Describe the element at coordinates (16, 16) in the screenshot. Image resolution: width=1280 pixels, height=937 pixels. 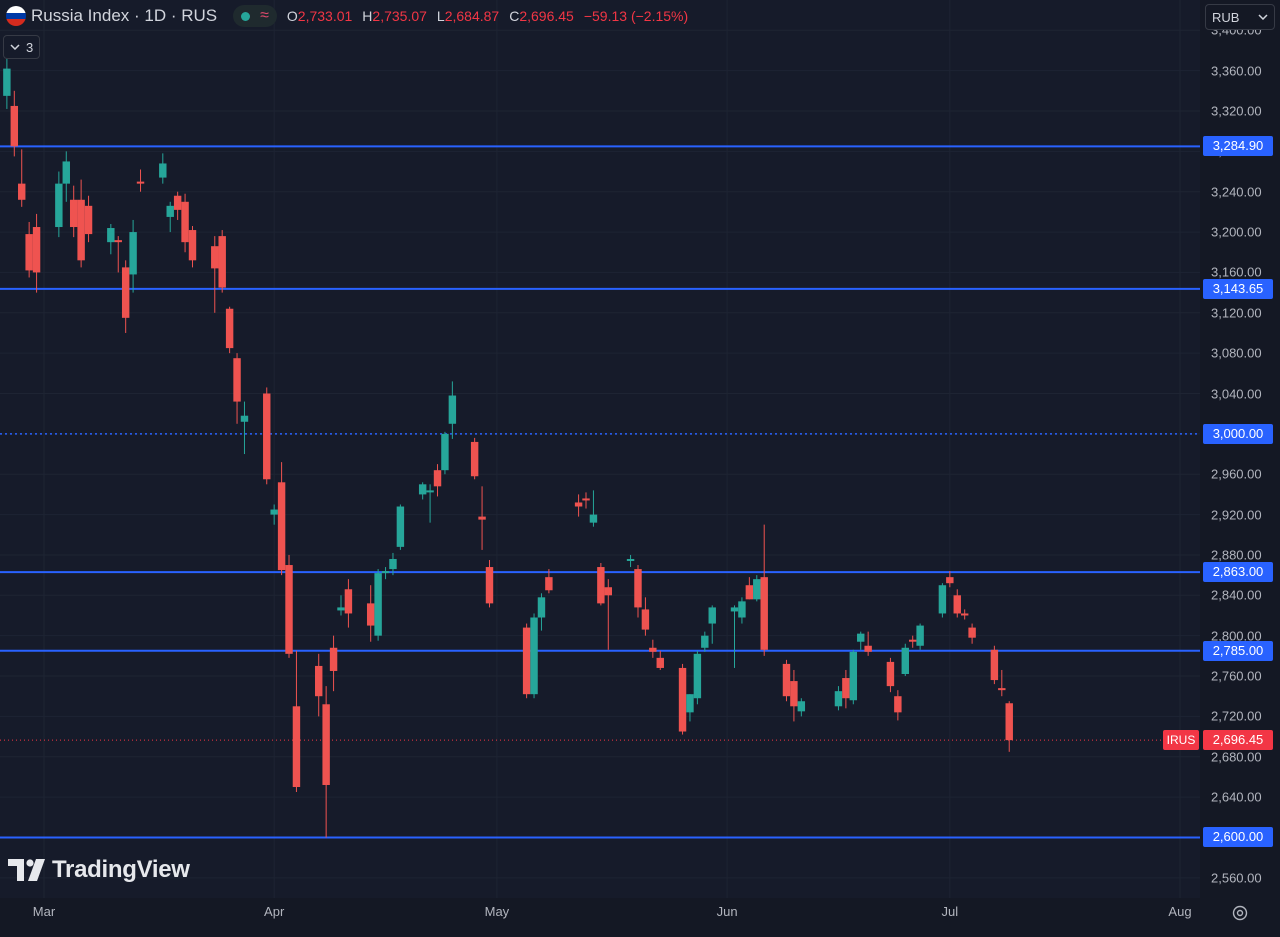
I see `russia-flag-icon` at that location.